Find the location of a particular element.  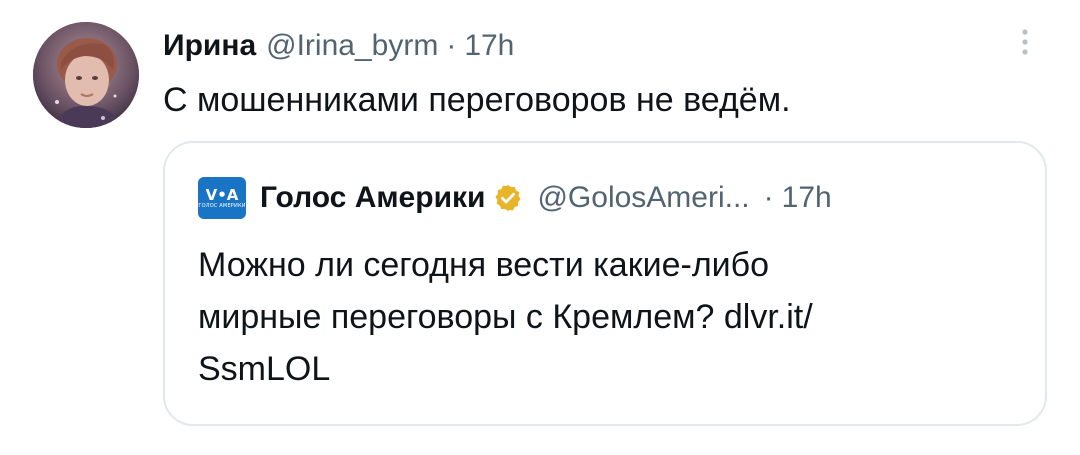

quoted-text-line: Можно ли сегодня вести какие-либо is located at coordinates (484, 265).